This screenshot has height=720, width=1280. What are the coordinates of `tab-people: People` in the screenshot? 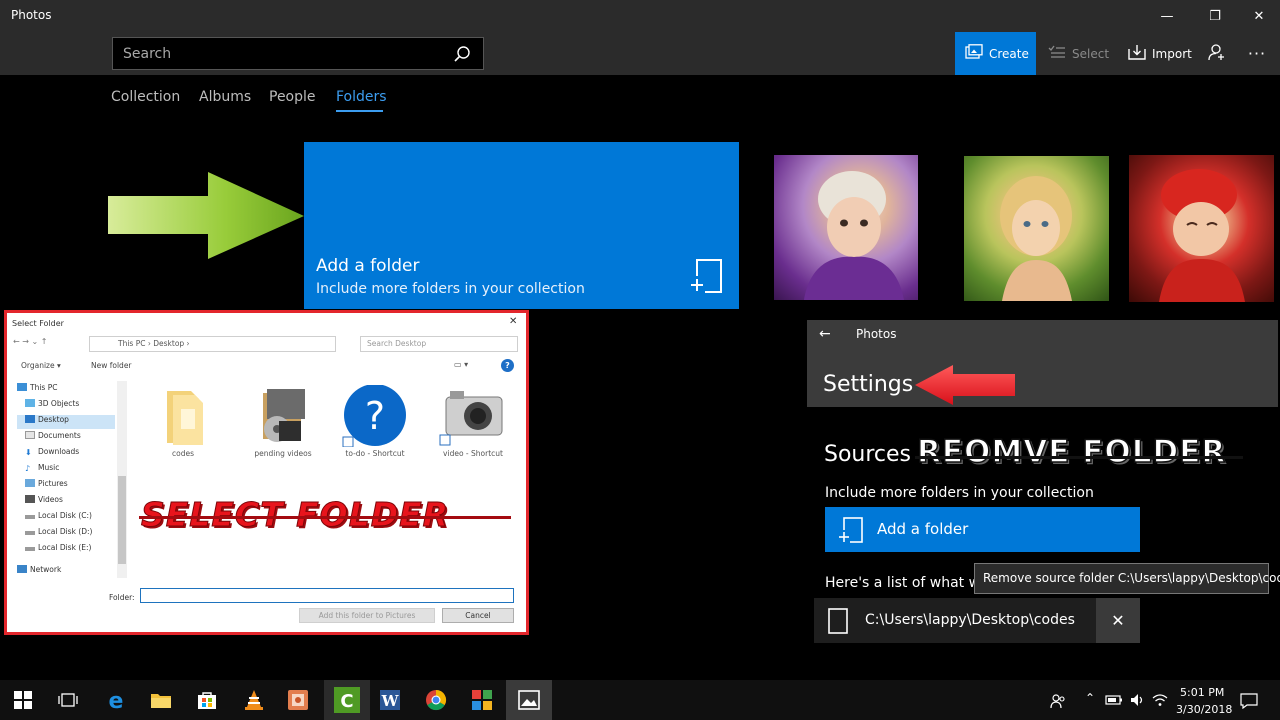 It's located at (292, 97).